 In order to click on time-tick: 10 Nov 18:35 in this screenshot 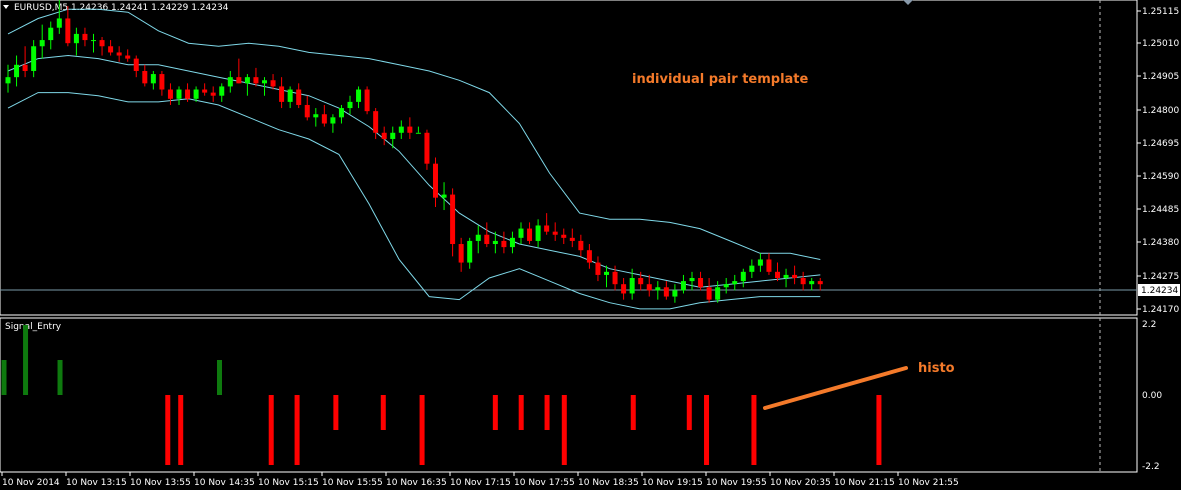, I will do `click(608, 480)`.